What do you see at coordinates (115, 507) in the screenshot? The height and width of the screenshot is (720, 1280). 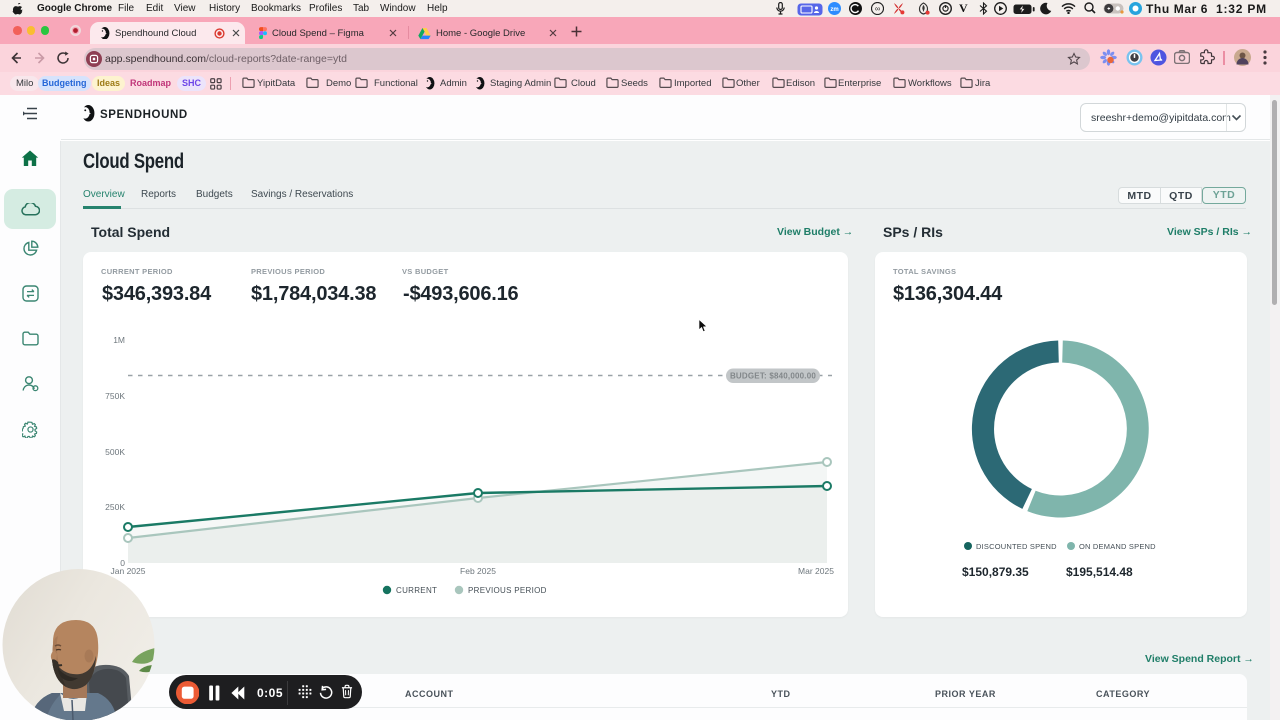 I see `svg-text: 250K` at bounding box center [115, 507].